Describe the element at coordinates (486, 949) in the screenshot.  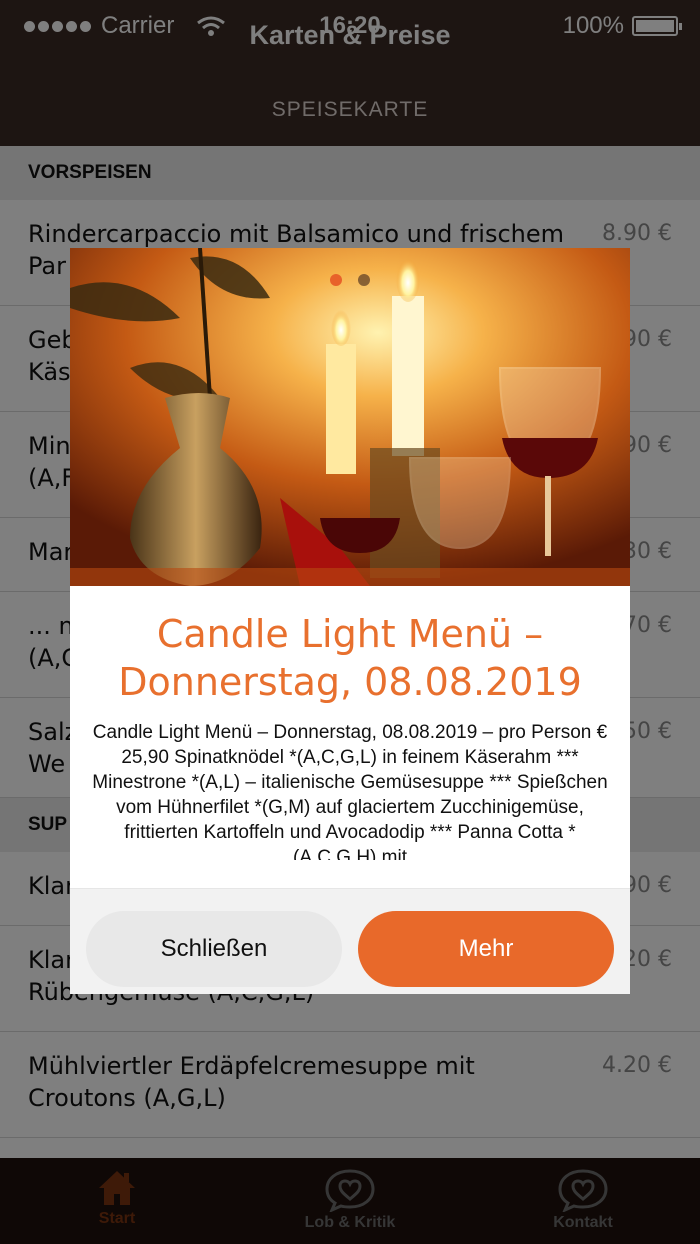
I see `more-button: Mehr` at that location.